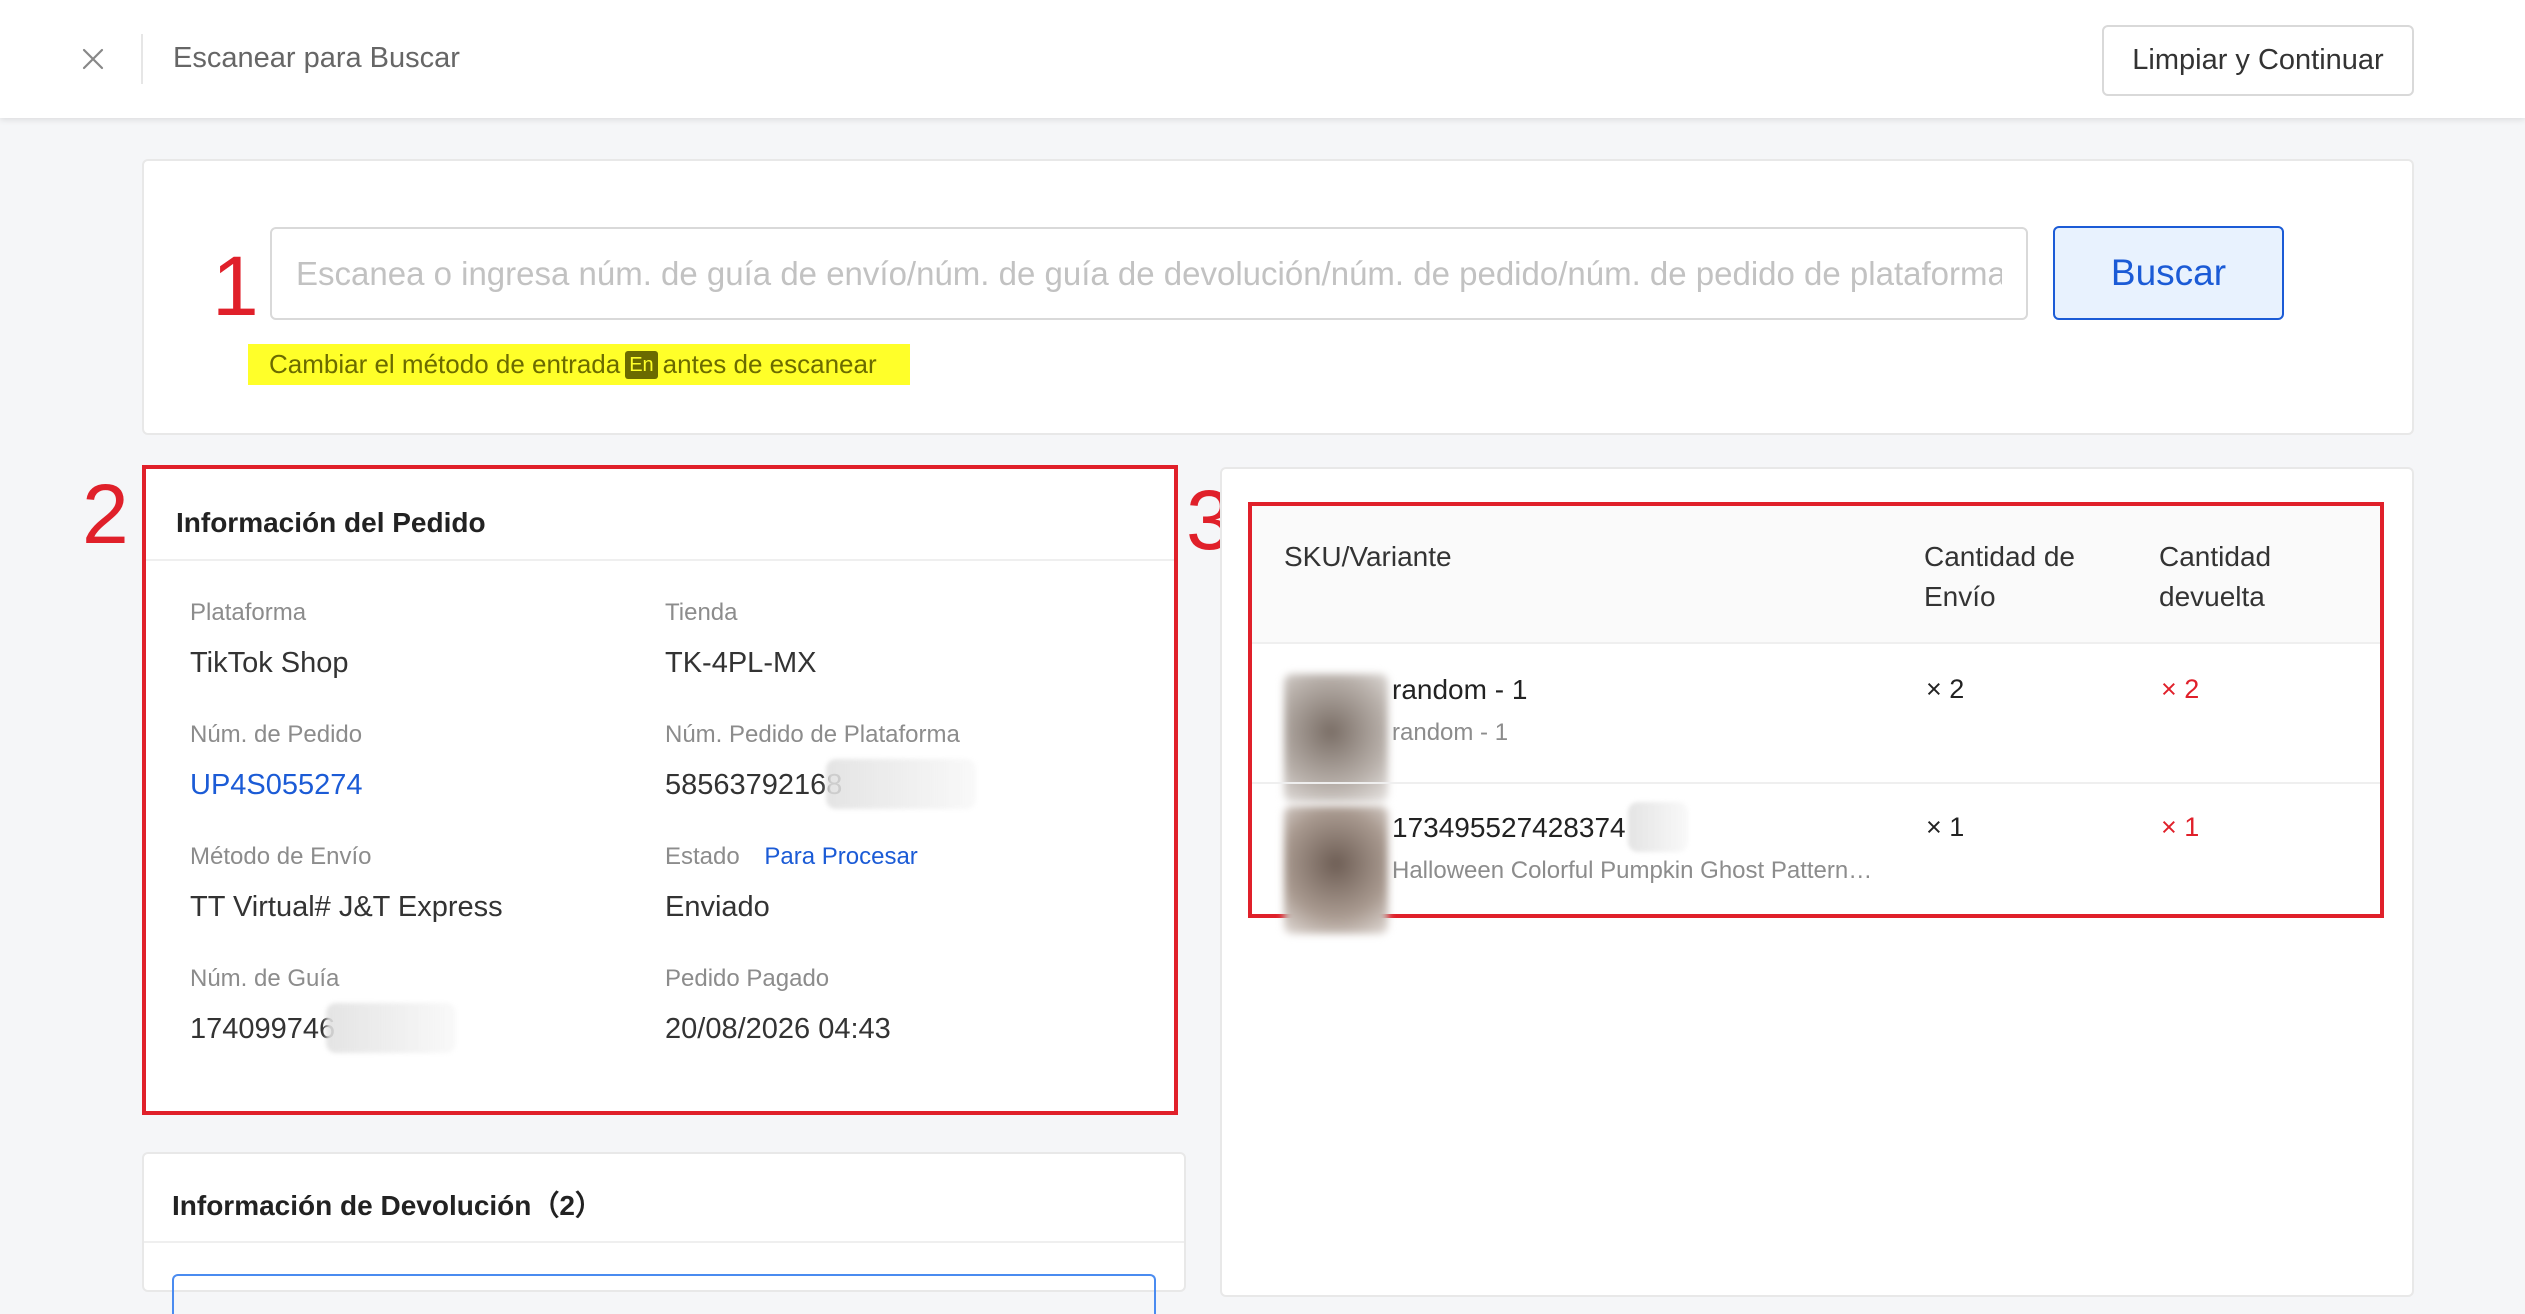  Describe the element at coordinates (1262, 59) in the screenshot. I see `top-bar: Escanear para Buscar Limpiar y Continuar` at that location.